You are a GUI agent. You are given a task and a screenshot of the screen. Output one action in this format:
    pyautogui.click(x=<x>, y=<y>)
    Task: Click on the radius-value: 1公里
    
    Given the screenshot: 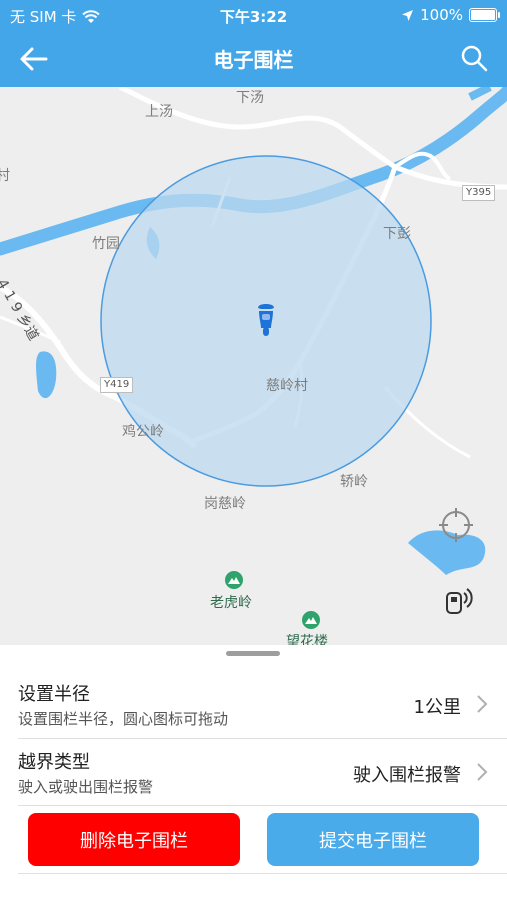 What is the action you would take?
    pyautogui.click(x=437, y=707)
    